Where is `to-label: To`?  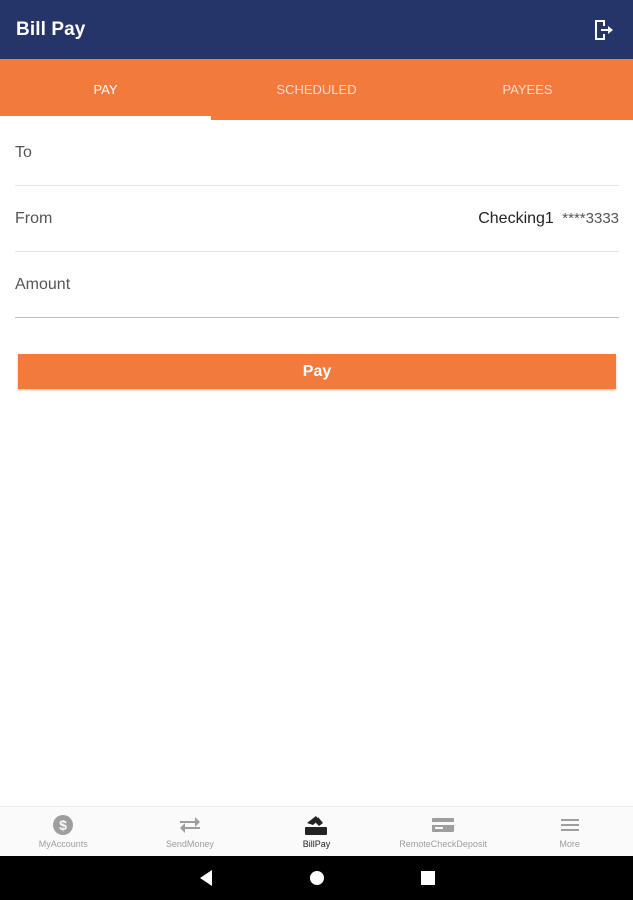 to-label: To is located at coordinates (23, 152).